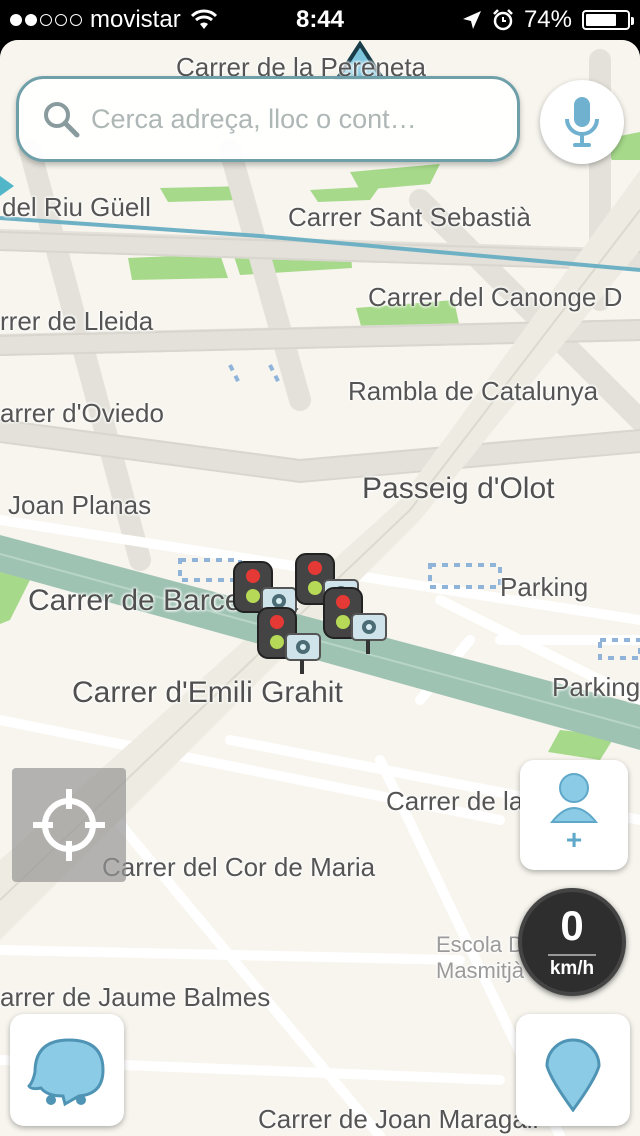  Describe the element at coordinates (471, 20) in the screenshot. I see `location-arrow-icon` at that location.